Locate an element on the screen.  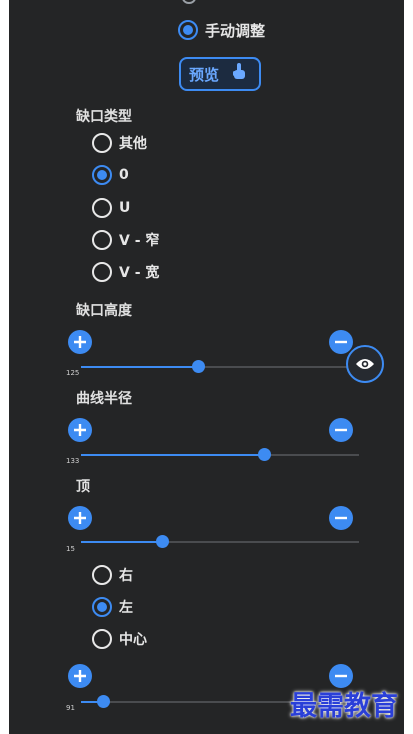
position-label-right: 右 is located at coordinates (126, 576).